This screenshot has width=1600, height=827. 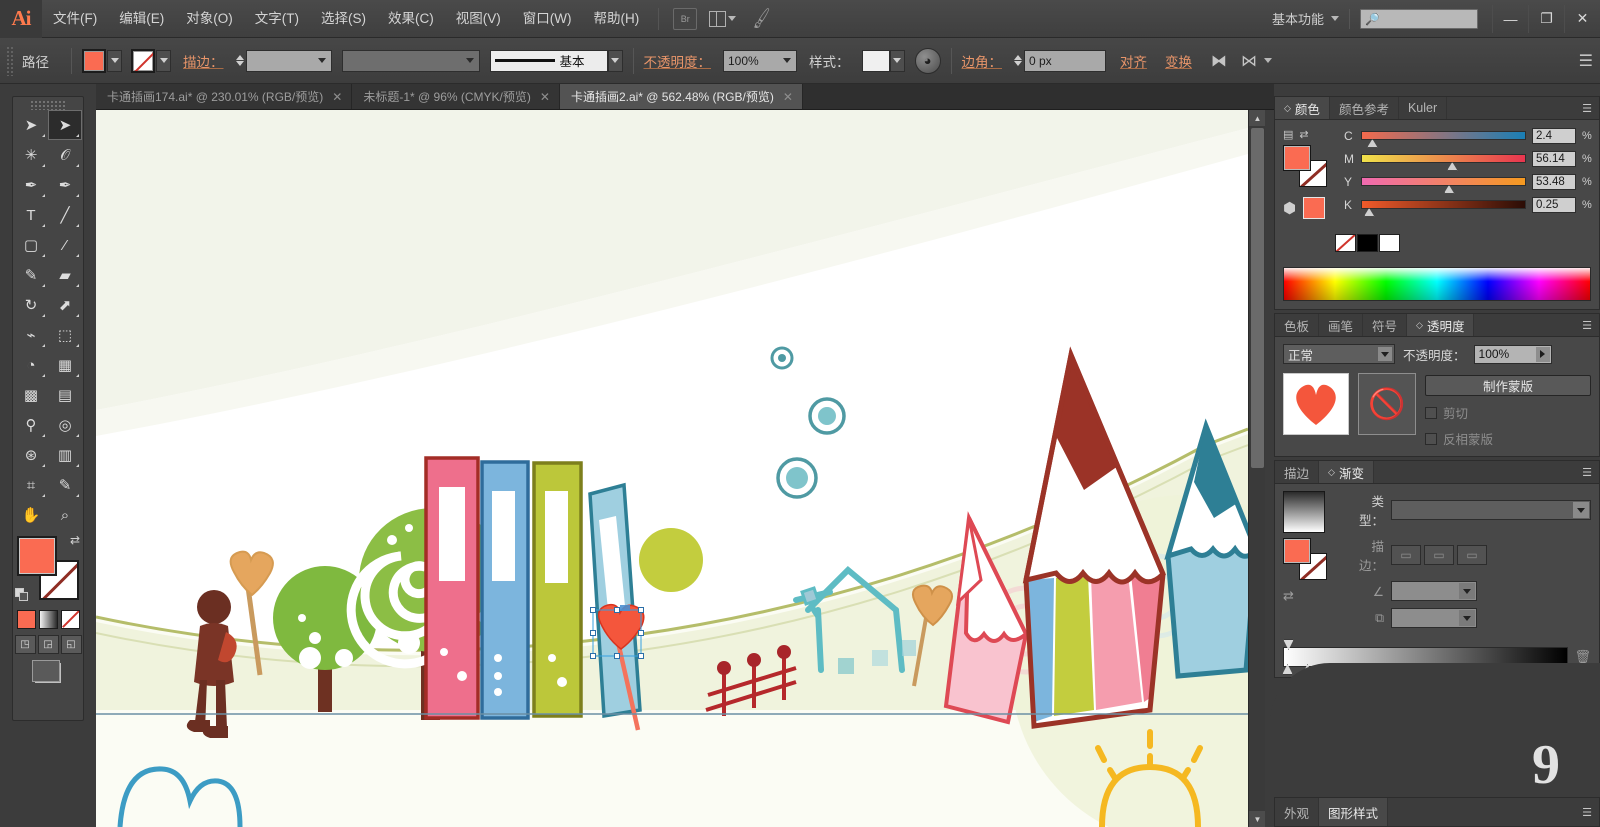 What do you see at coordinates (1425, 657) in the screenshot?
I see `gradient-ramp` at bounding box center [1425, 657].